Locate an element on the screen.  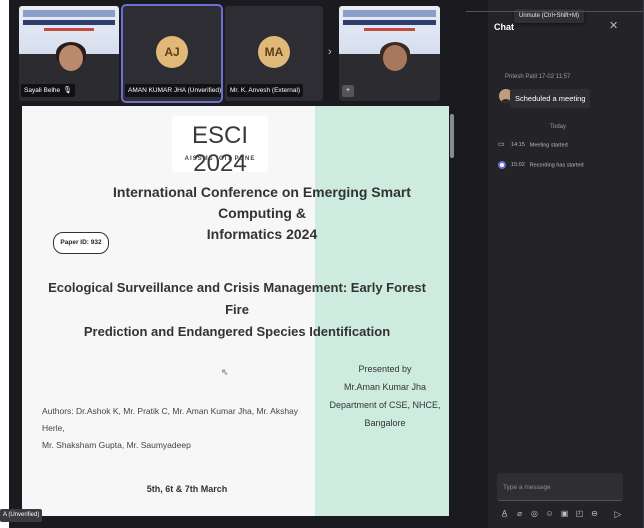
more-participants-badge: + is located at coordinates (348, 91).